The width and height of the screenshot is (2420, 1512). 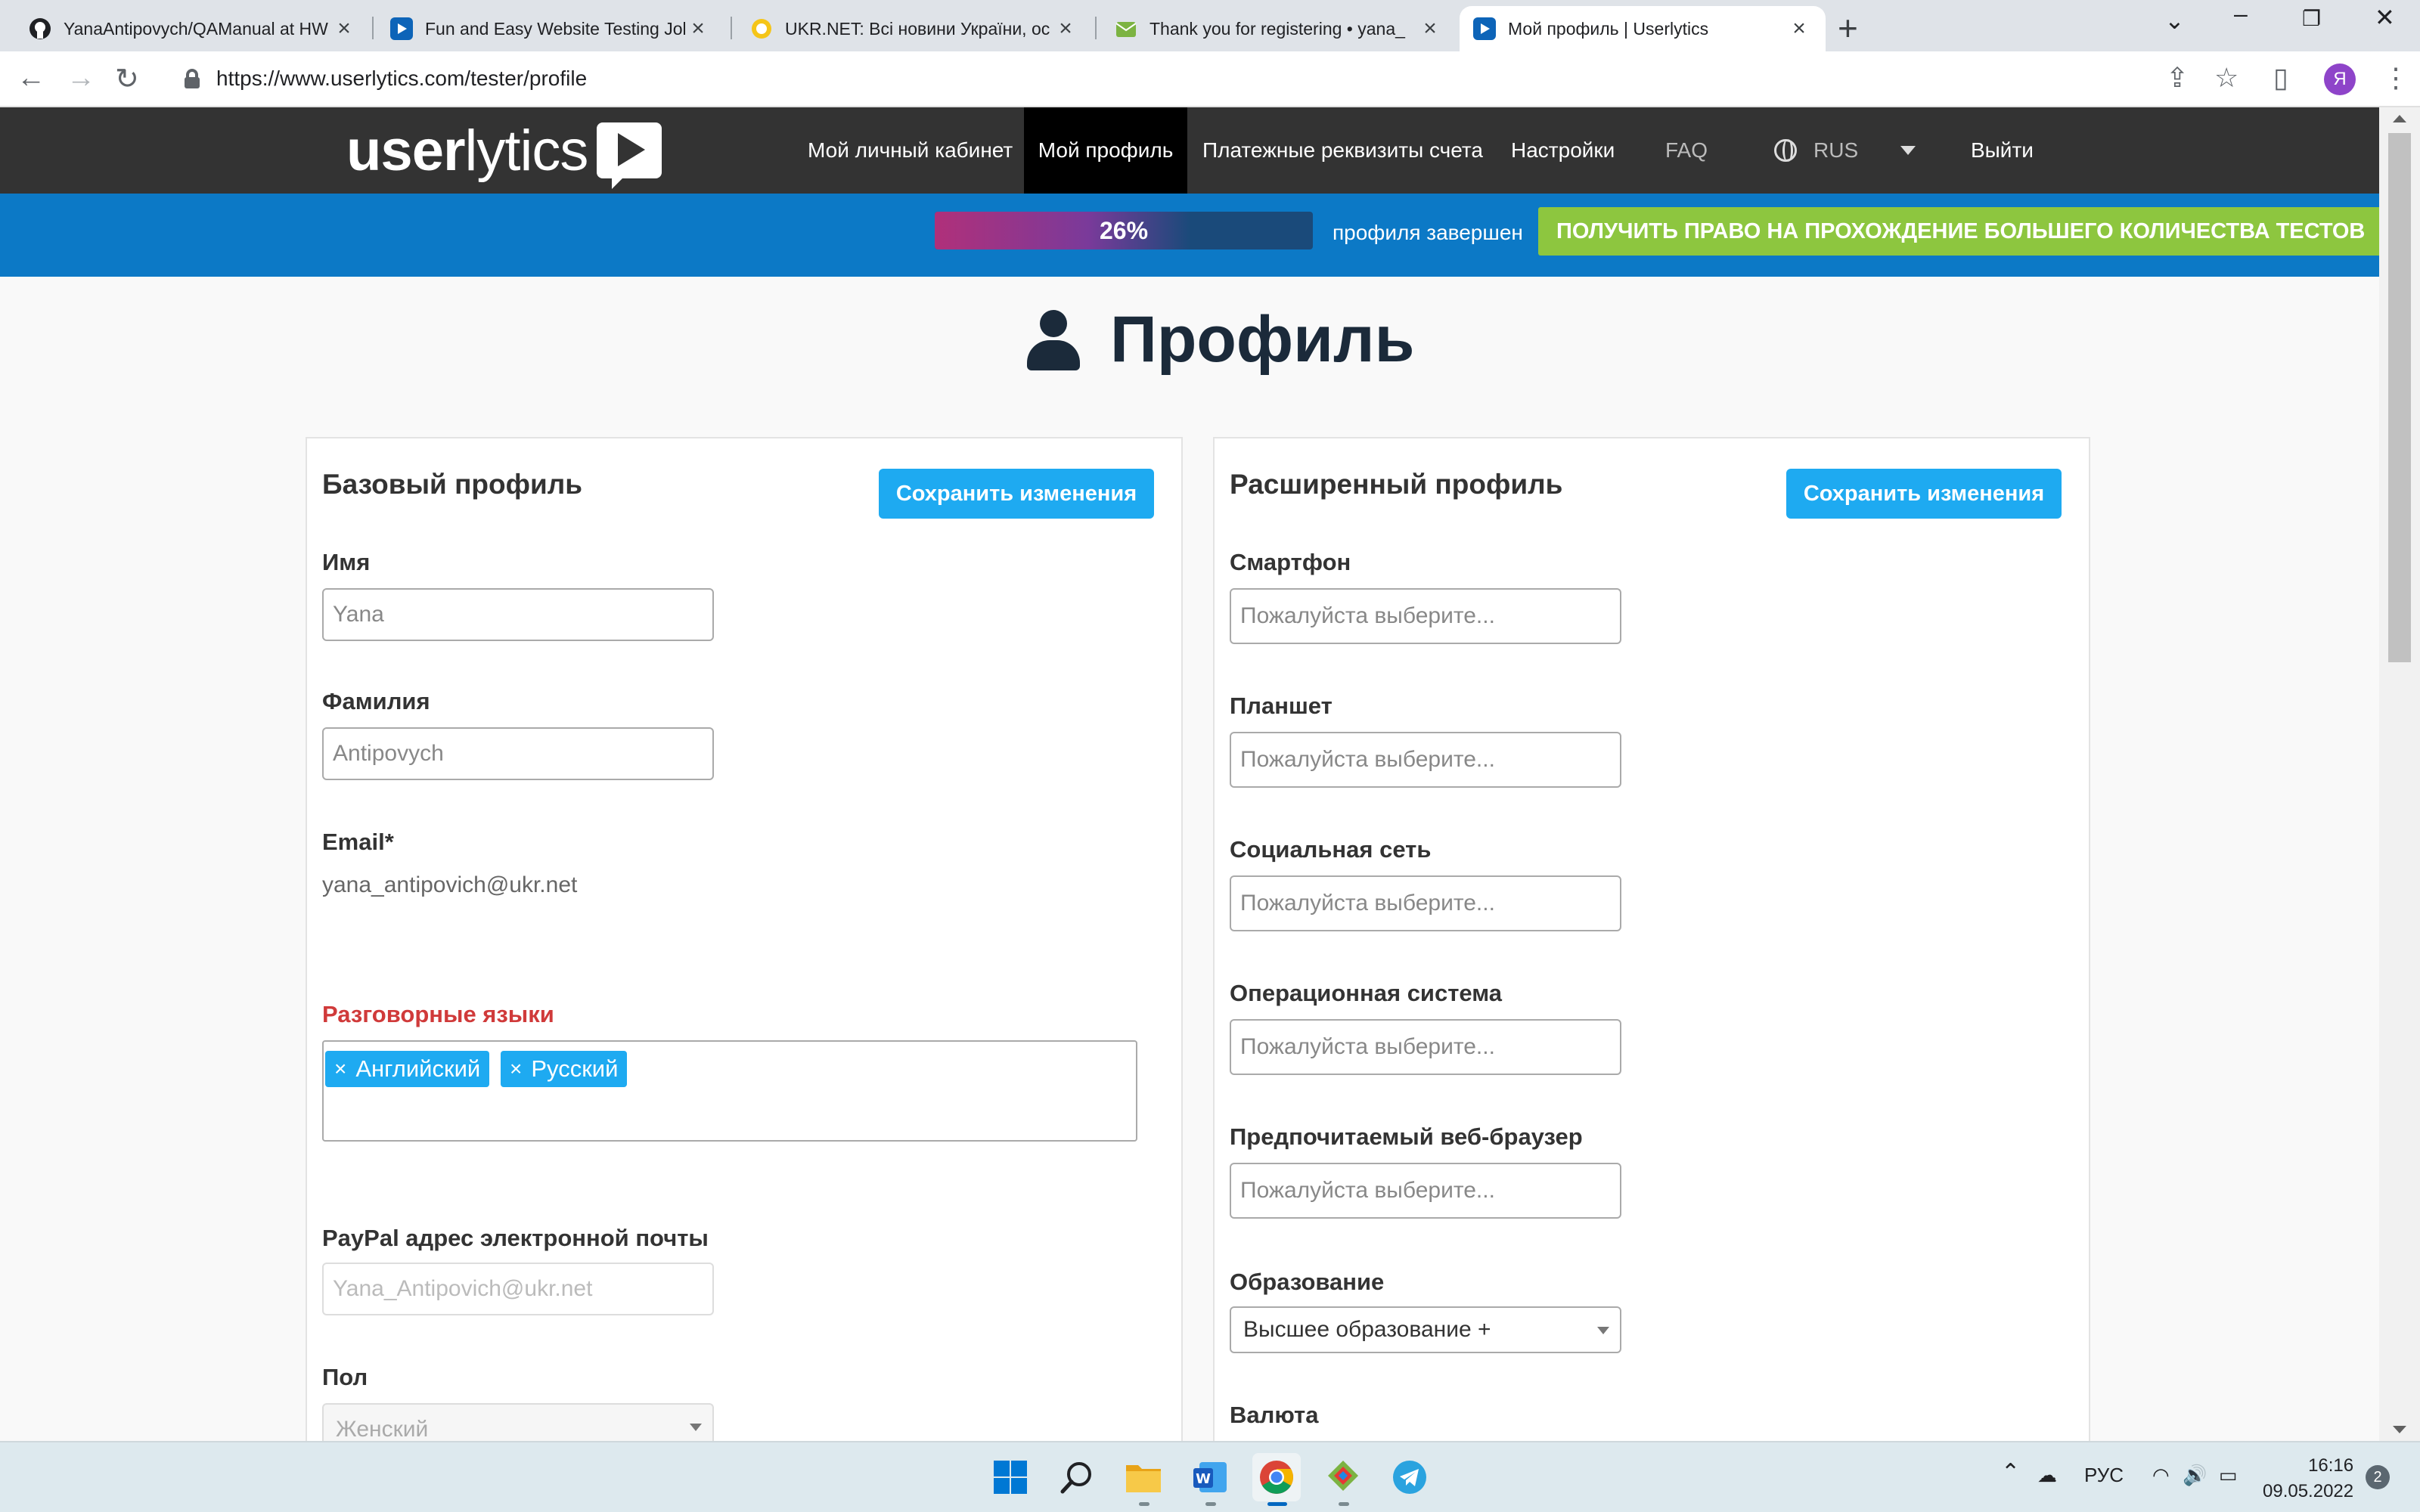 What do you see at coordinates (1643, 28) in the screenshot?
I see `browser-tab-active: Мой профиль | Userlytics ×` at bounding box center [1643, 28].